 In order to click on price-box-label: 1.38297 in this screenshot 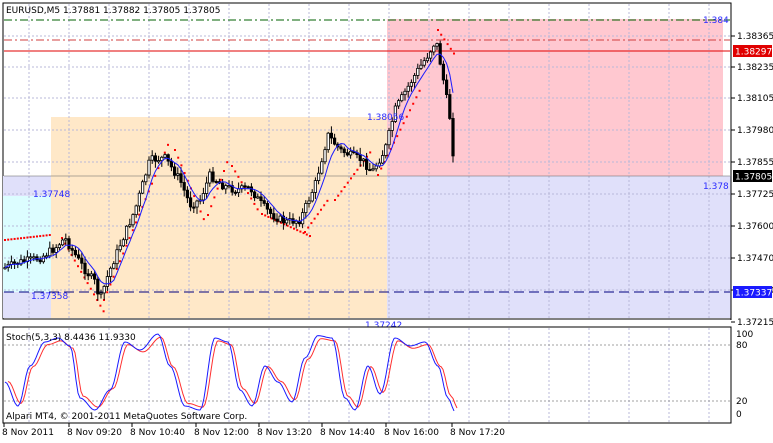, I will do `click(753, 53)`.